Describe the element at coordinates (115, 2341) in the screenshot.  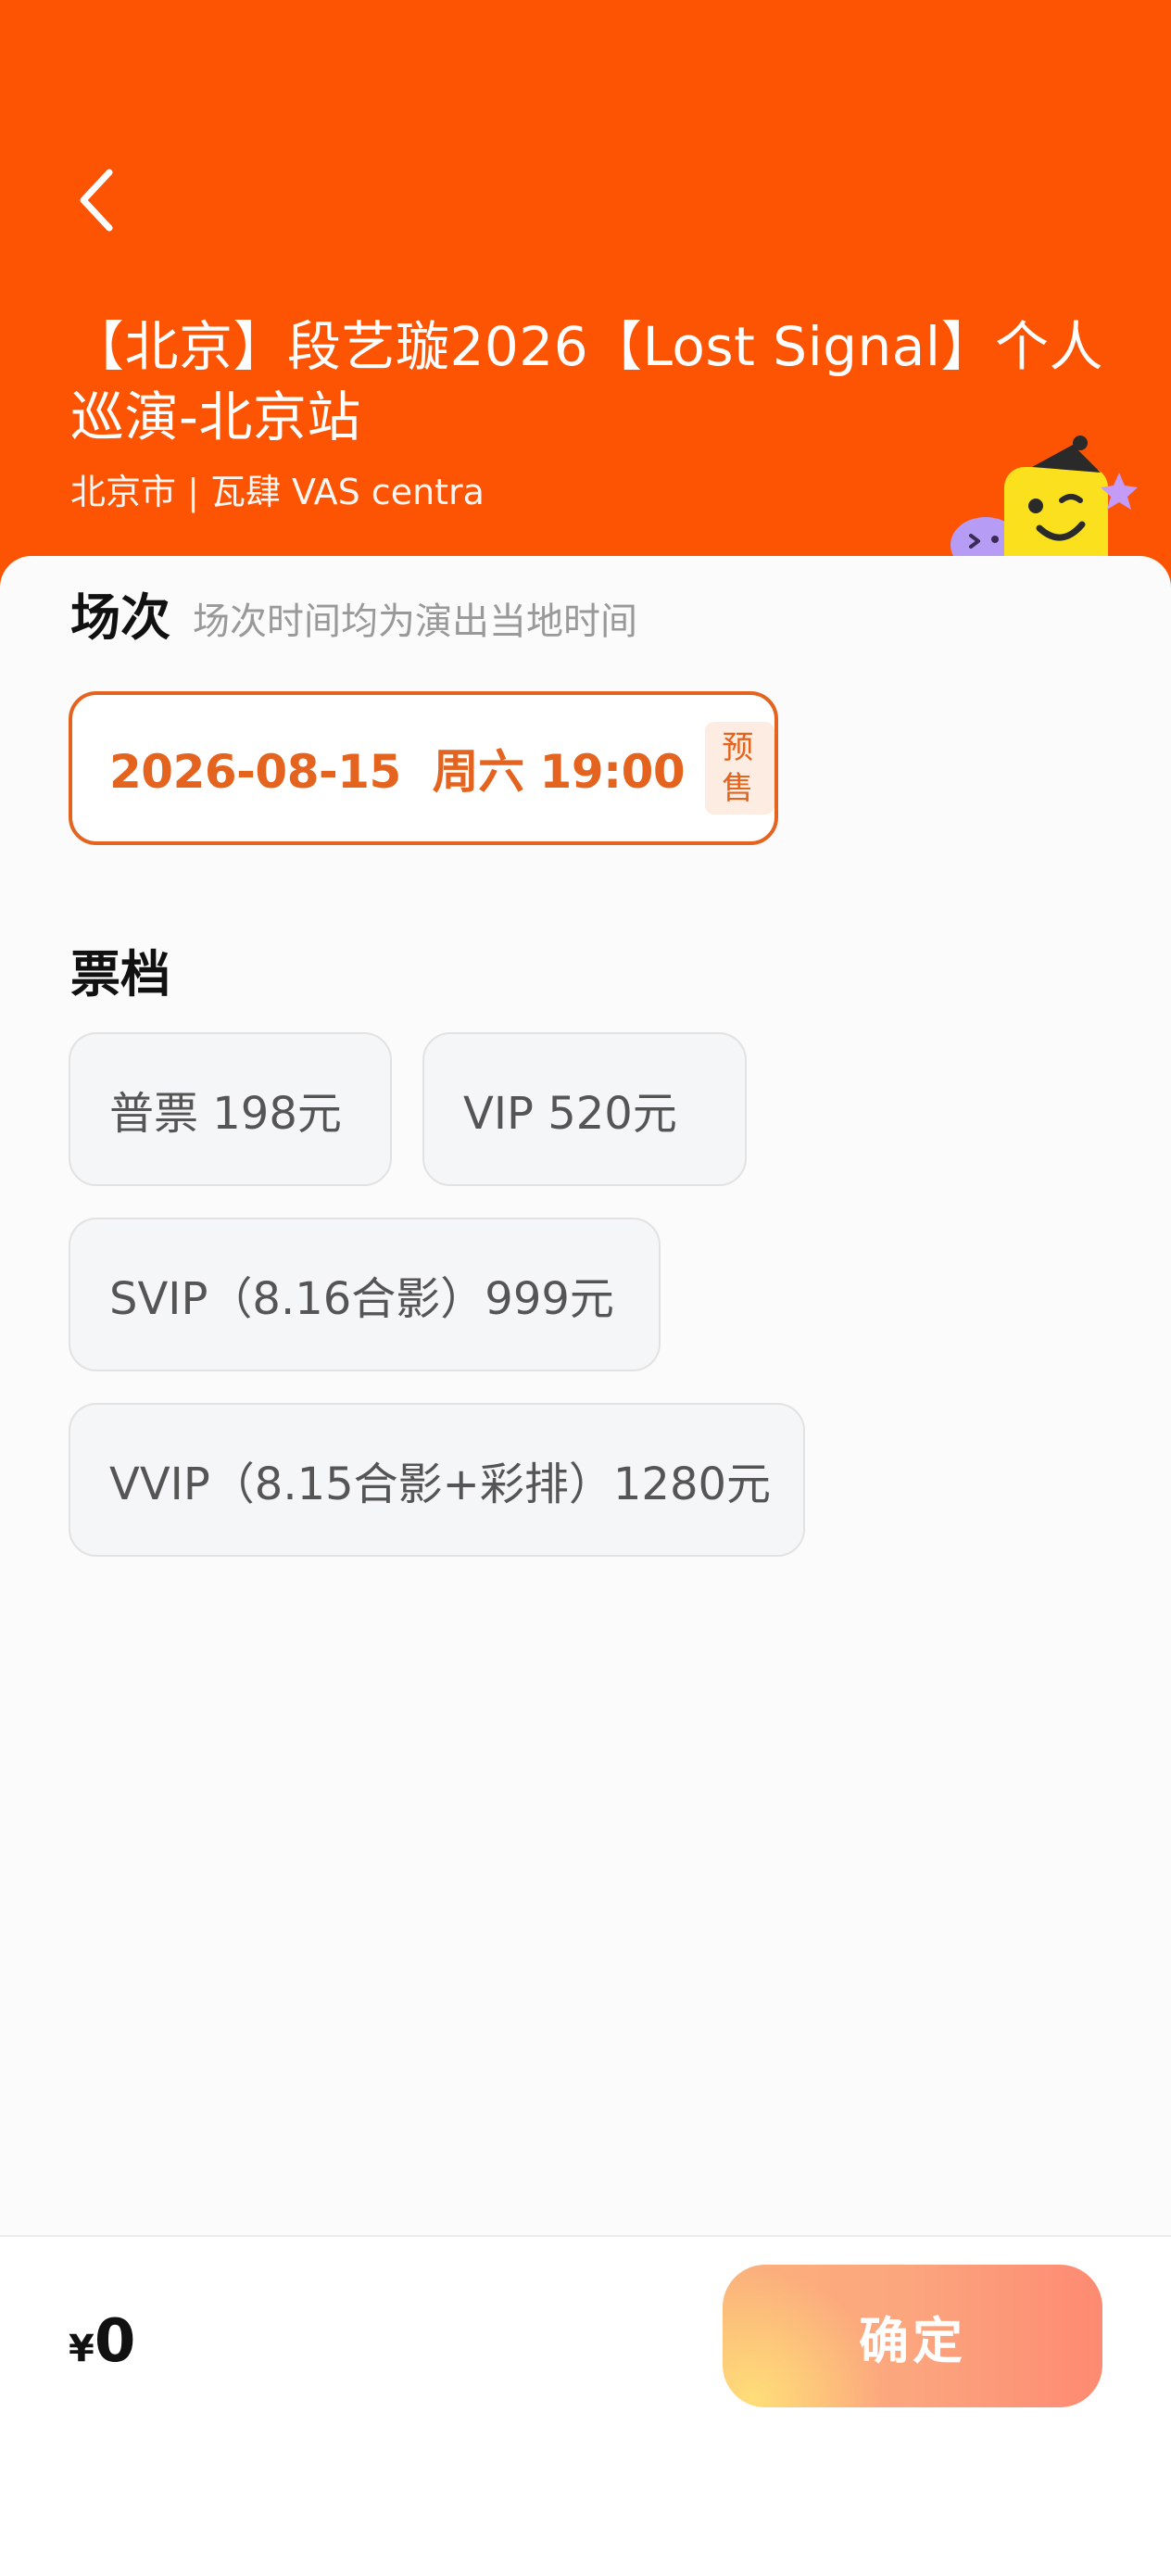
I see `price-amount: 0` at that location.